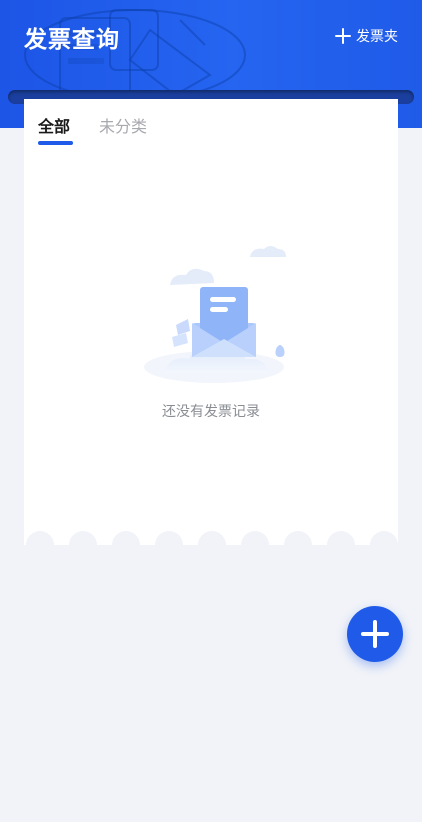  Describe the element at coordinates (55, 143) in the screenshot. I see `tab-active-indicator` at that location.